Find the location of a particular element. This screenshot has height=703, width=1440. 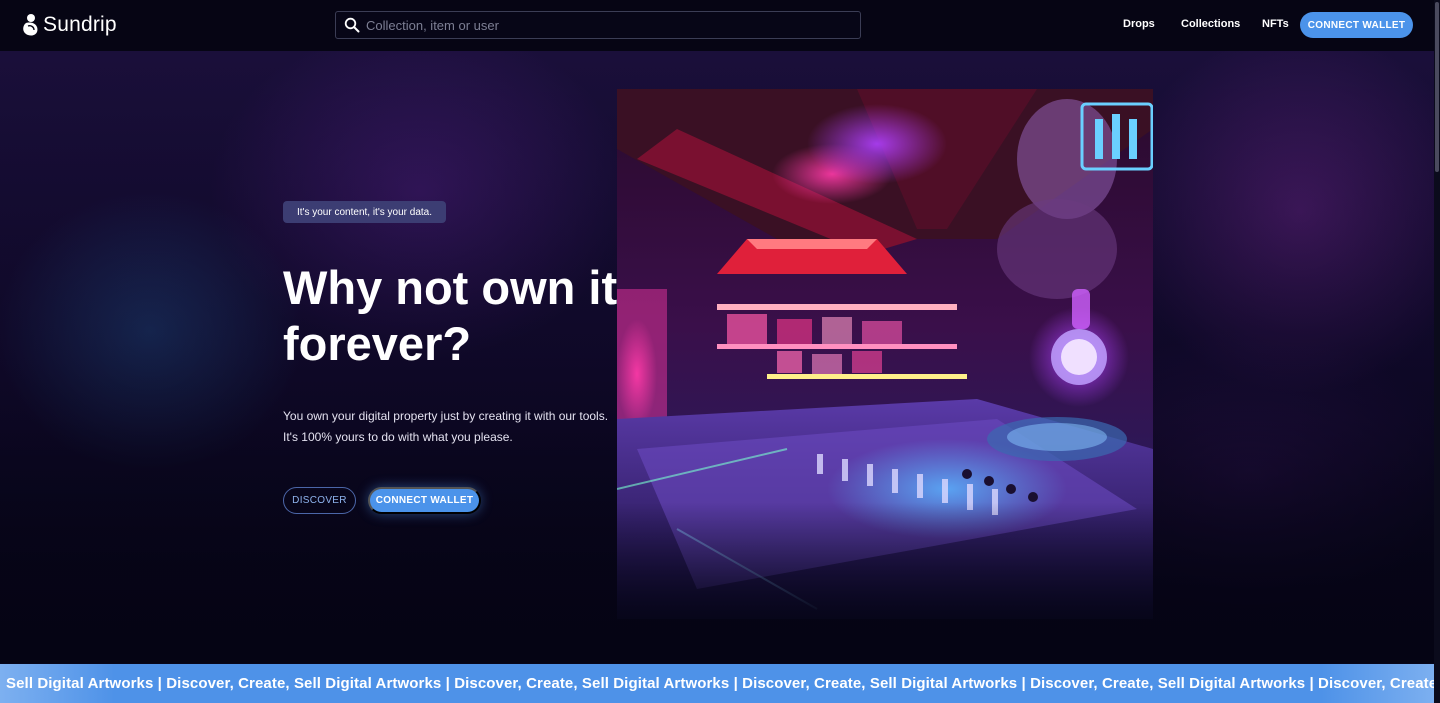

nav-link-nfts: NFTs is located at coordinates (1275, 24).